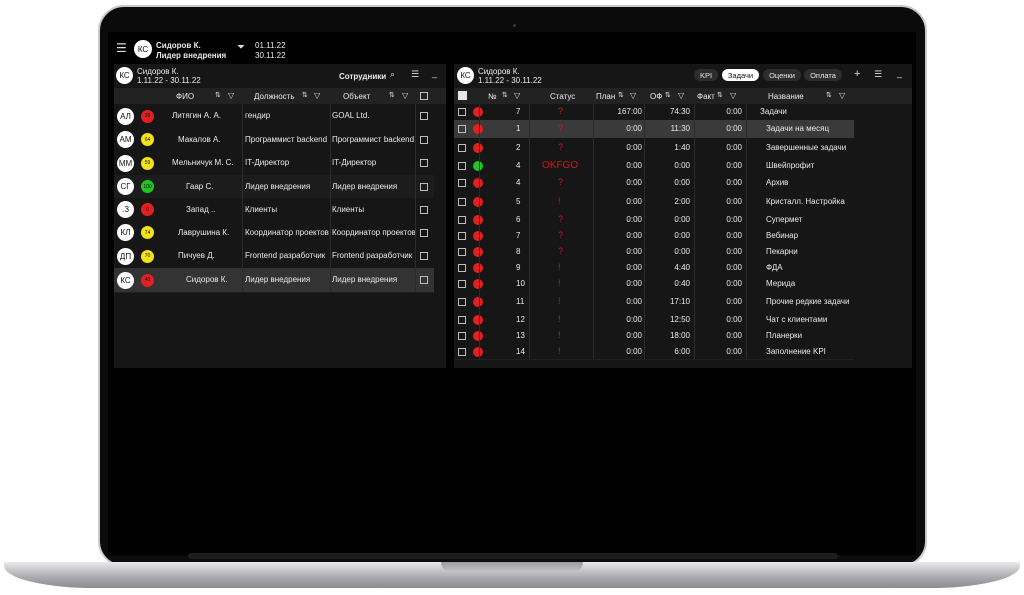 Image resolution: width=1024 pixels, height=595 pixels. What do you see at coordinates (654, 268) in the screenshot?
I see `table-row: 9! 0:00 4:40 0:00 ФДА` at bounding box center [654, 268].